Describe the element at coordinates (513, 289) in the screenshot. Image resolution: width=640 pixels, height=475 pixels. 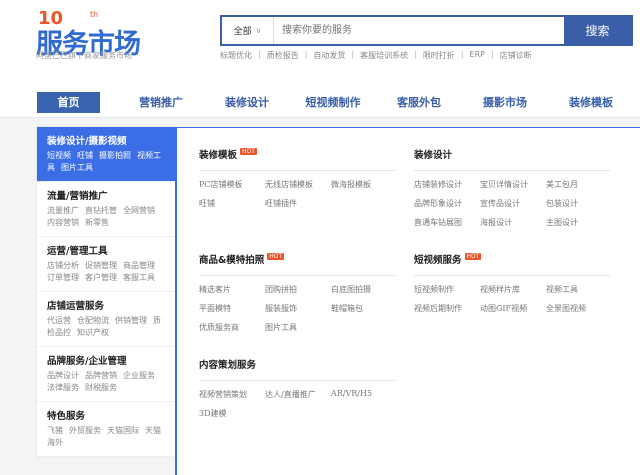
I see `section-link: 视频样片库` at that location.